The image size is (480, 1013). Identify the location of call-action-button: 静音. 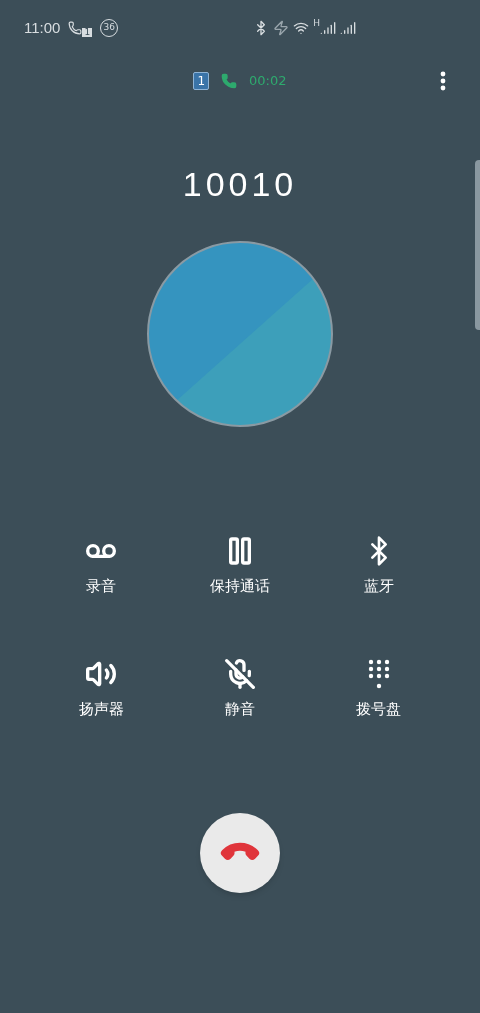
(240, 687).